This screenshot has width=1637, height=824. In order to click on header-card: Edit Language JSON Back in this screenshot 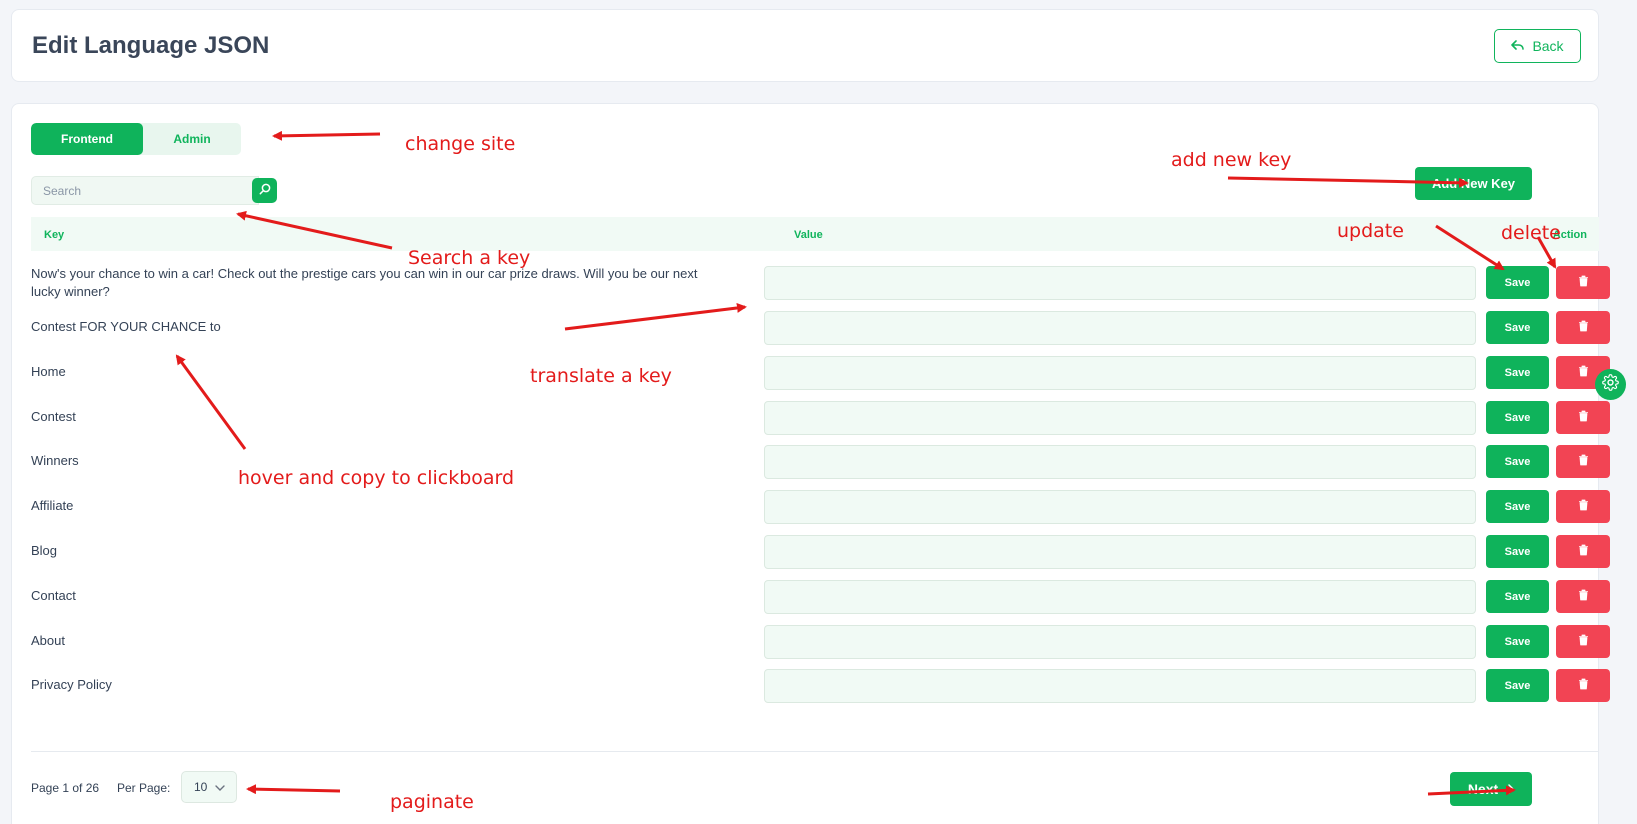, I will do `click(805, 45)`.